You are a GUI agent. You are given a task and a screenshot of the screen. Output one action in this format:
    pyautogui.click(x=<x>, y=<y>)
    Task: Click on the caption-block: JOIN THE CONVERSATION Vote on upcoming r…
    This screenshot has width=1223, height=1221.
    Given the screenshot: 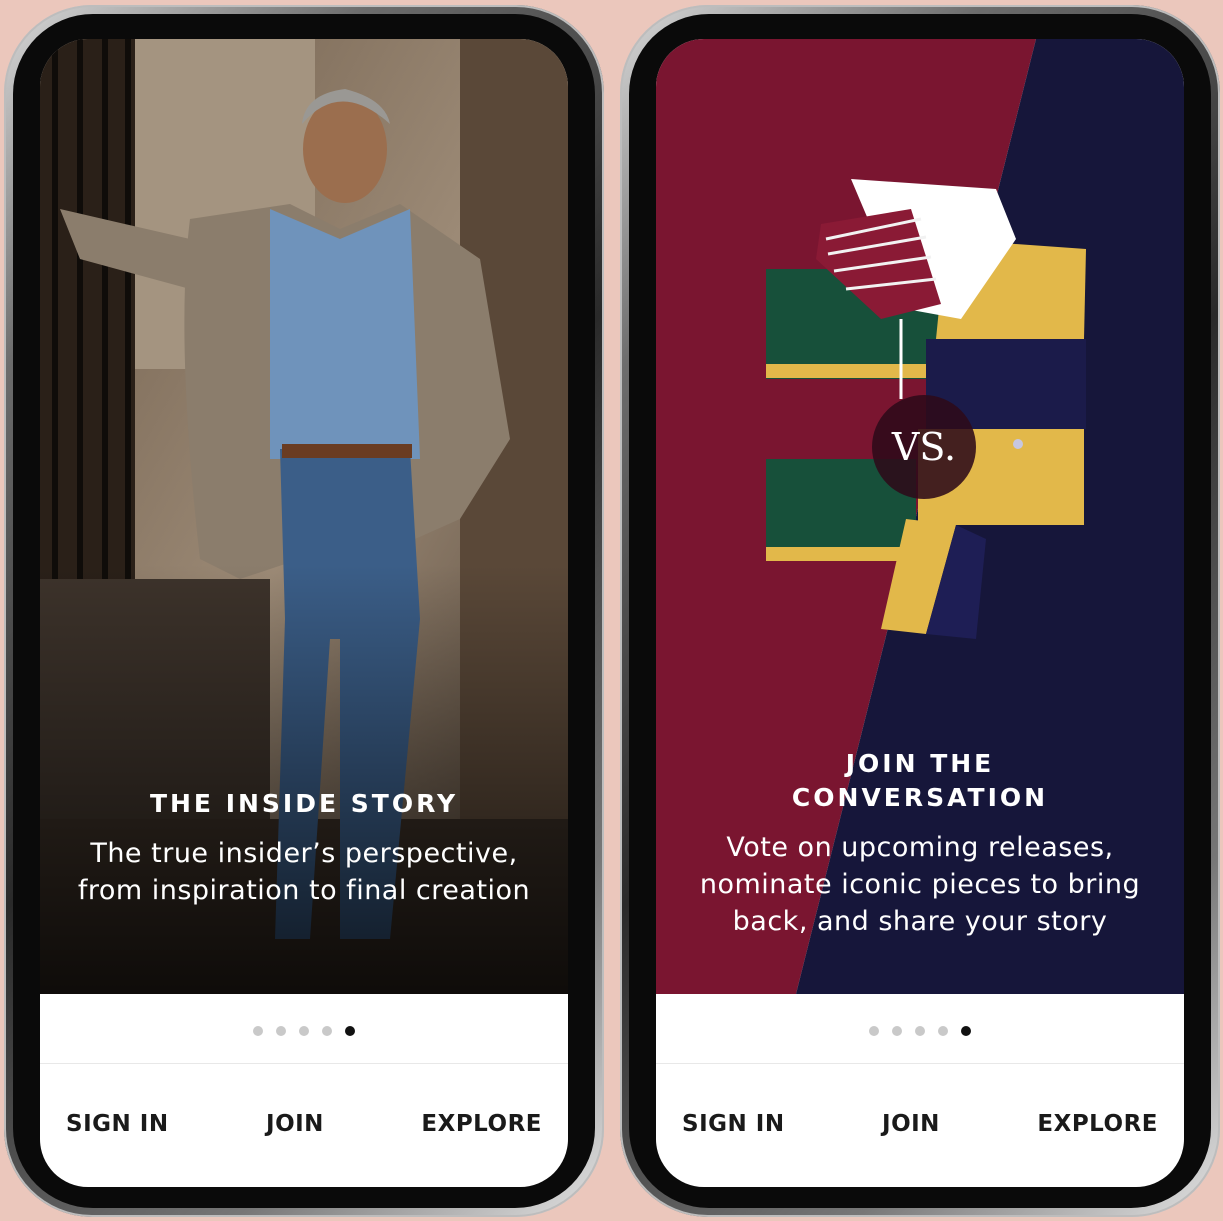 What is the action you would take?
    pyautogui.click(x=920, y=843)
    